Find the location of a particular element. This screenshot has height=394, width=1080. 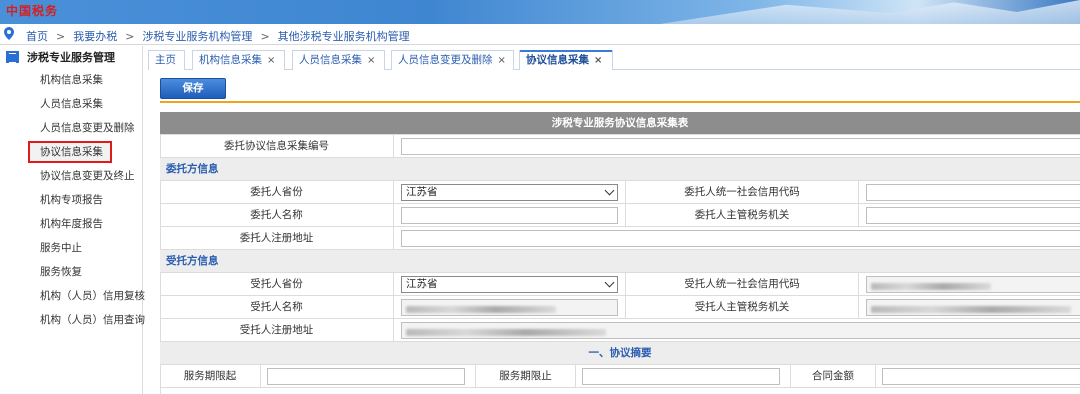

tab-staff-info-change: 人员信息变更及删除 × is located at coordinates (452, 60).